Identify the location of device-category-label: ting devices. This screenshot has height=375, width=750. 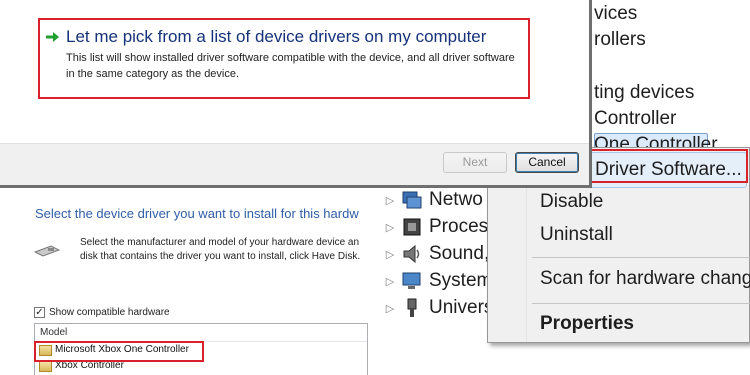
(644, 92).